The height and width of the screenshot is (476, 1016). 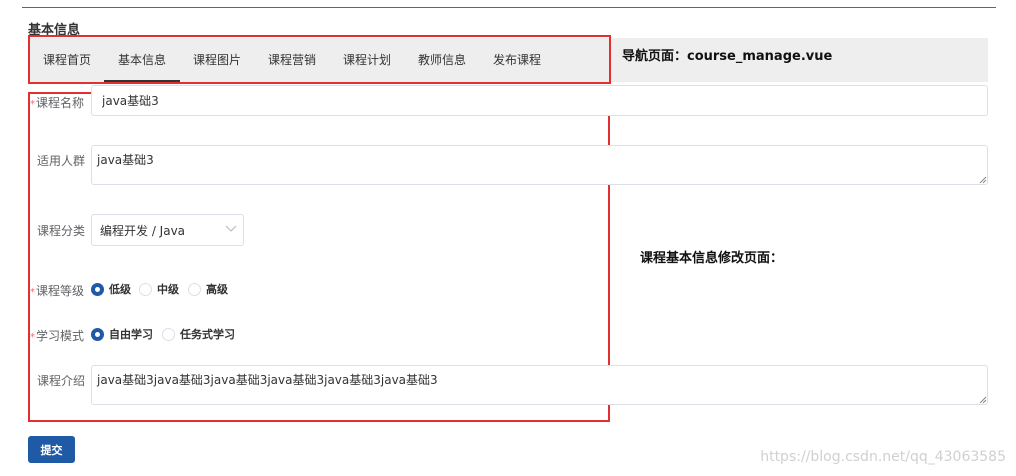 What do you see at coordinates (57, 291) in the screenshot?
I see `grade-label: *课程等级` at bounding box center [57, 291].